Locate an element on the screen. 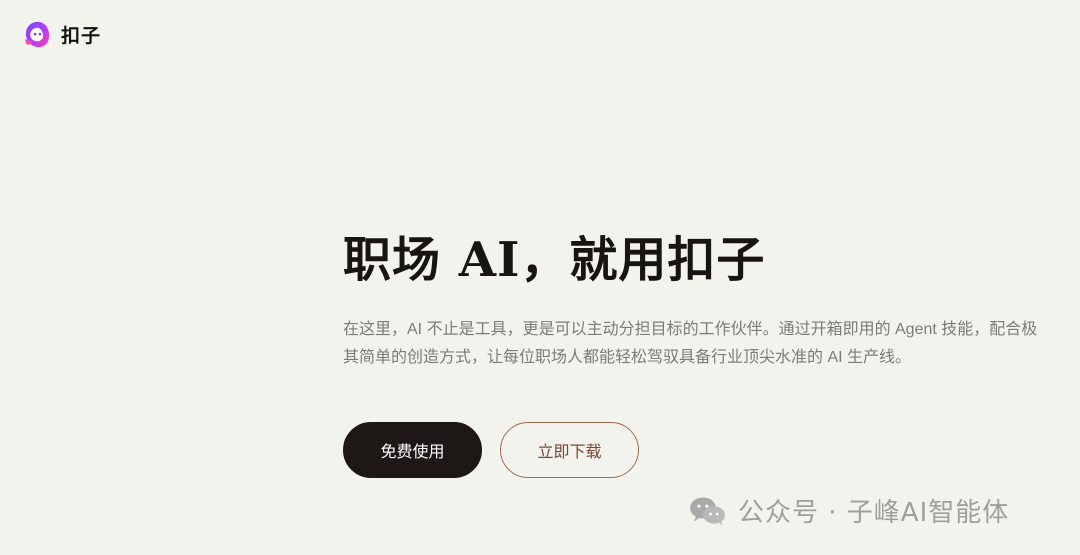 This screenshot has height=555, width=1080. logo: 扣子 is located at coordinates (61, 34).